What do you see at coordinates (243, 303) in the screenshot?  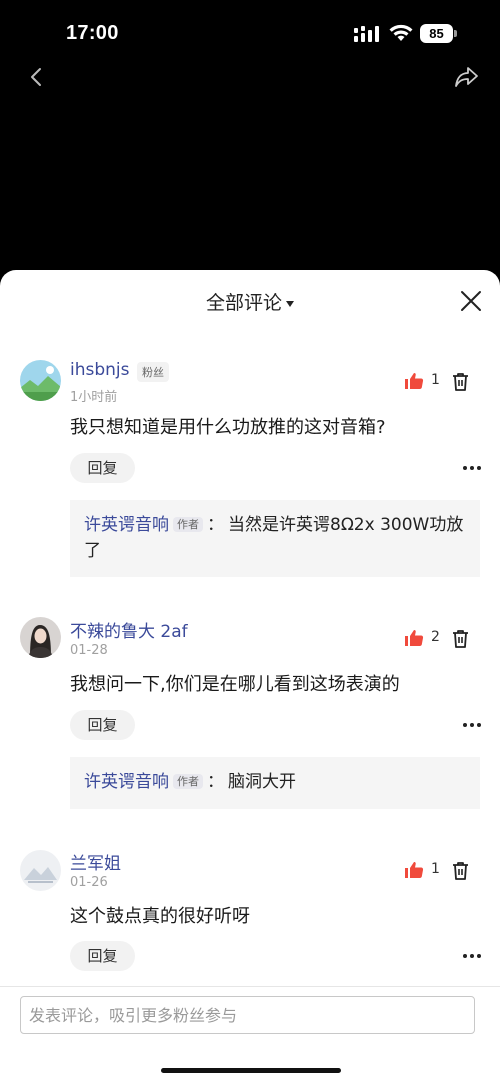 I see `sheet-title: 全部评论` at bounding box center [243, 303].